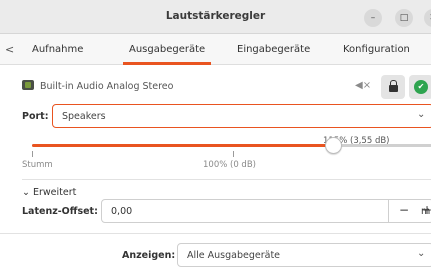 Image resolution: width=431 pixels, height=272 pixels. Describe the element at coordinates (215, 88) in the screenshot. I see `device-header: Built-in Audio Analog Stereo ◀× ✔` at that location.